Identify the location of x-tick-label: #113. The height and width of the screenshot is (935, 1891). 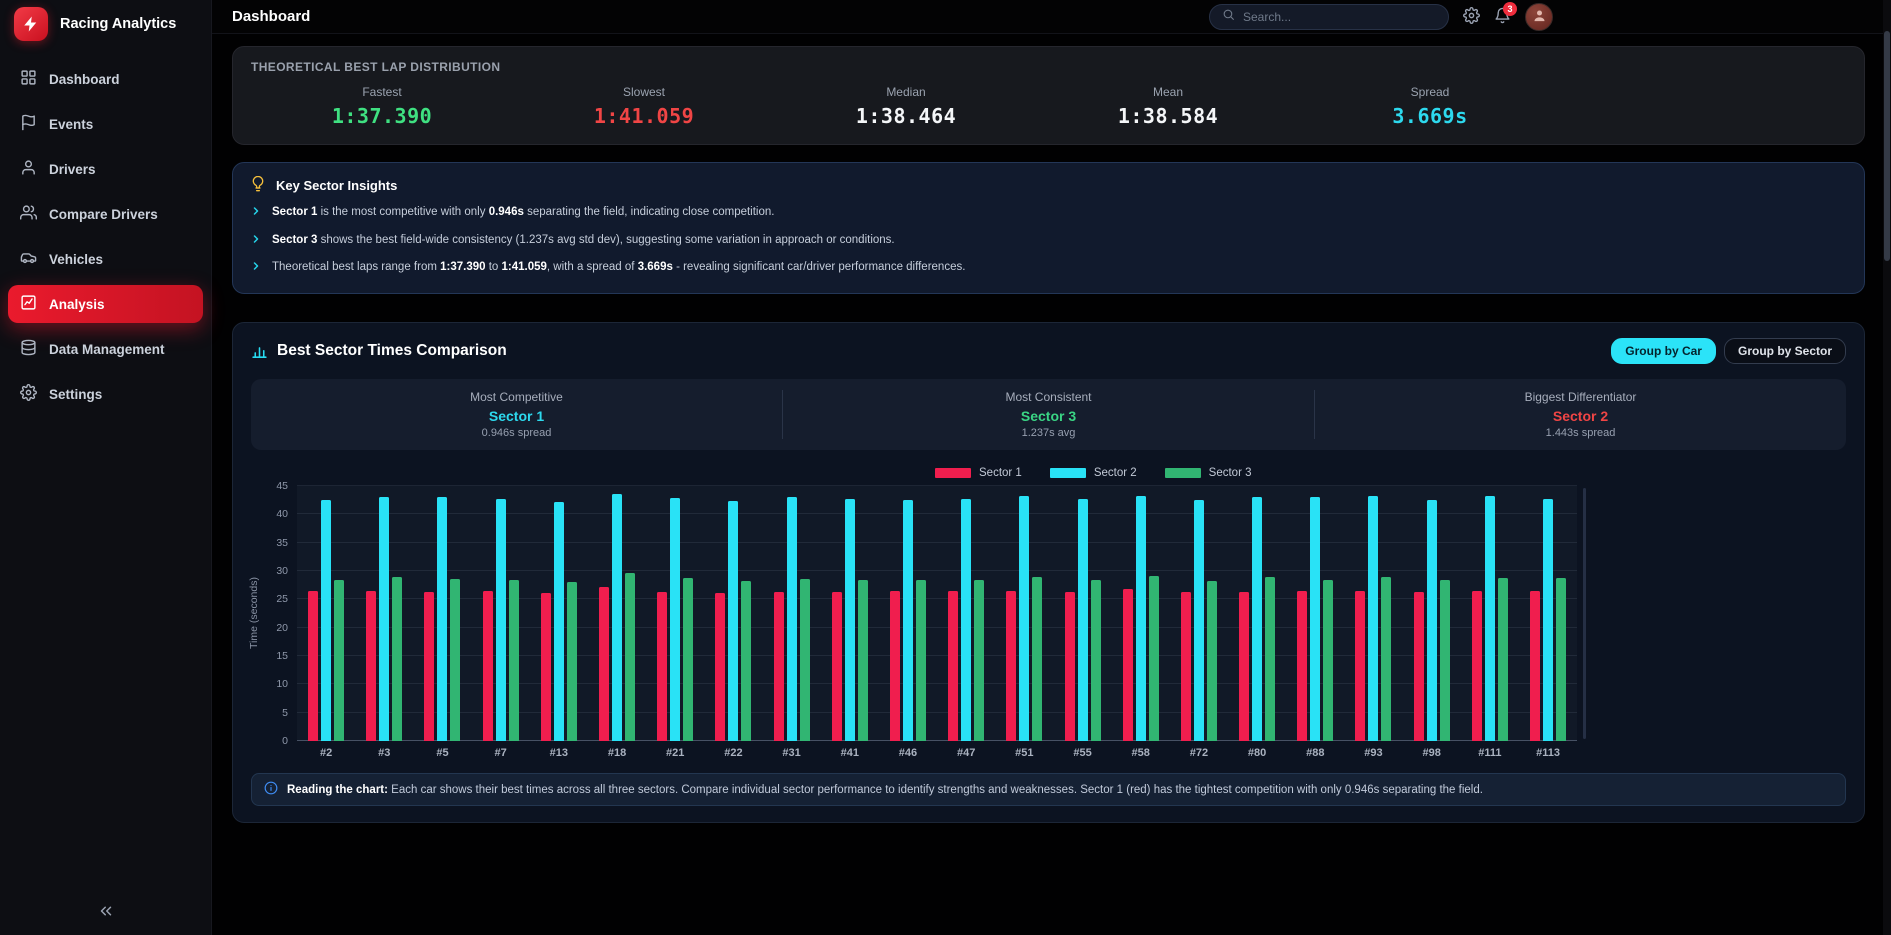
(1548, 753).